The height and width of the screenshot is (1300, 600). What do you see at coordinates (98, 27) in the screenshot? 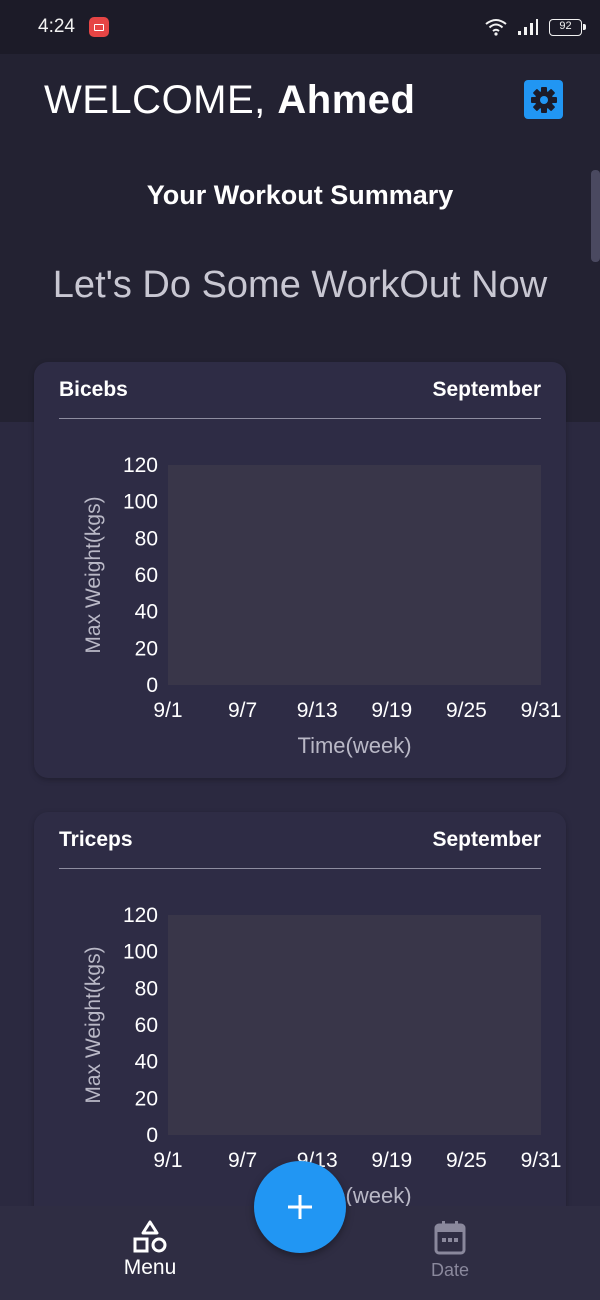
I see `screen-record-icon` at bounding box center [98, 27].